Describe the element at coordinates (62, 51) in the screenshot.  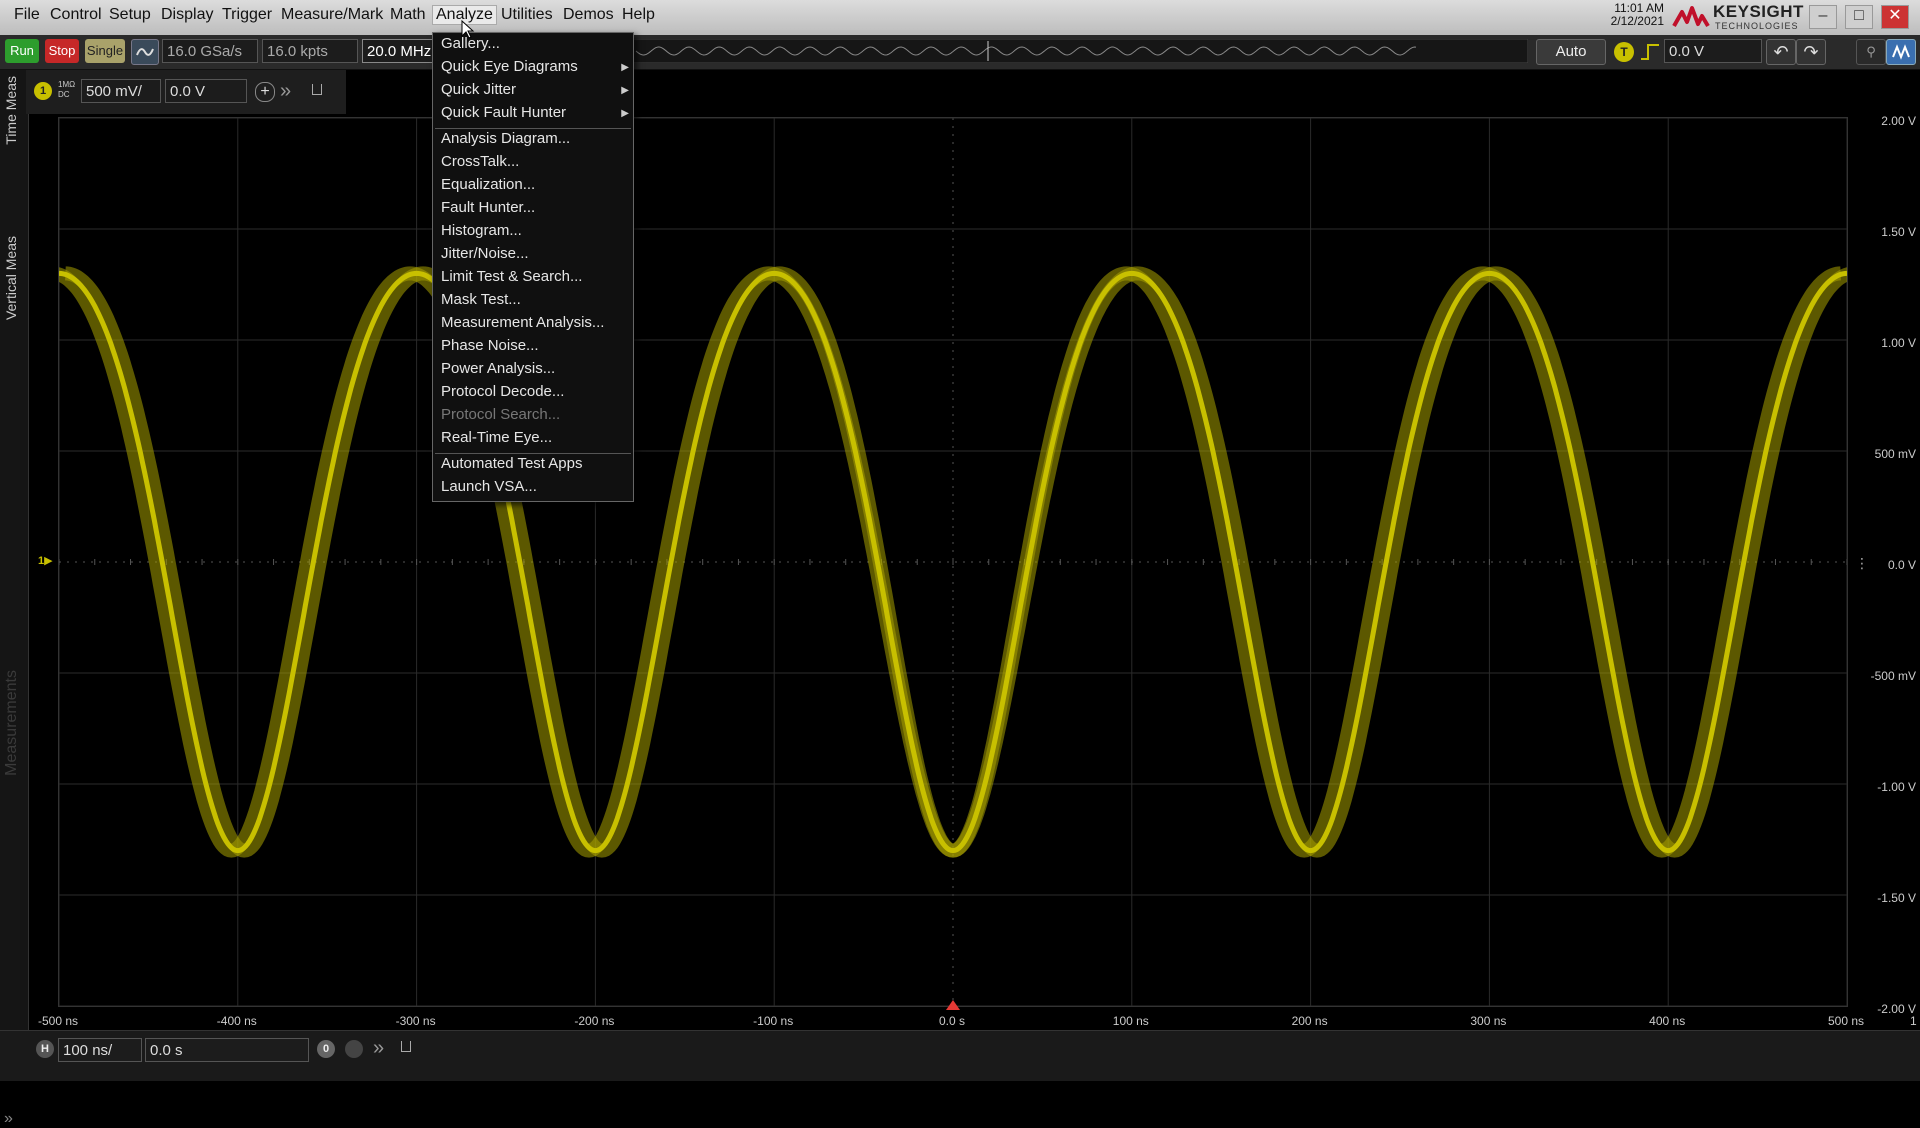
I see `stop-button: Stop` at that location.